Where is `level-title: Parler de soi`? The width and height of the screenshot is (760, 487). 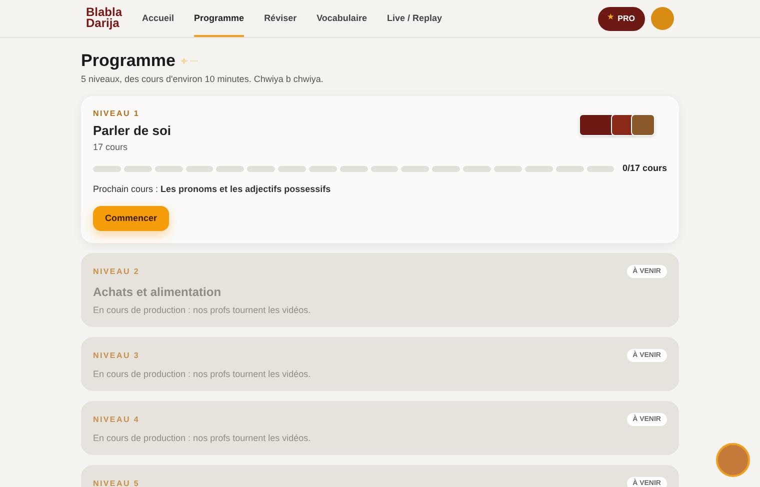
level-title: Parler de soi is located at coordinates (132, 131).